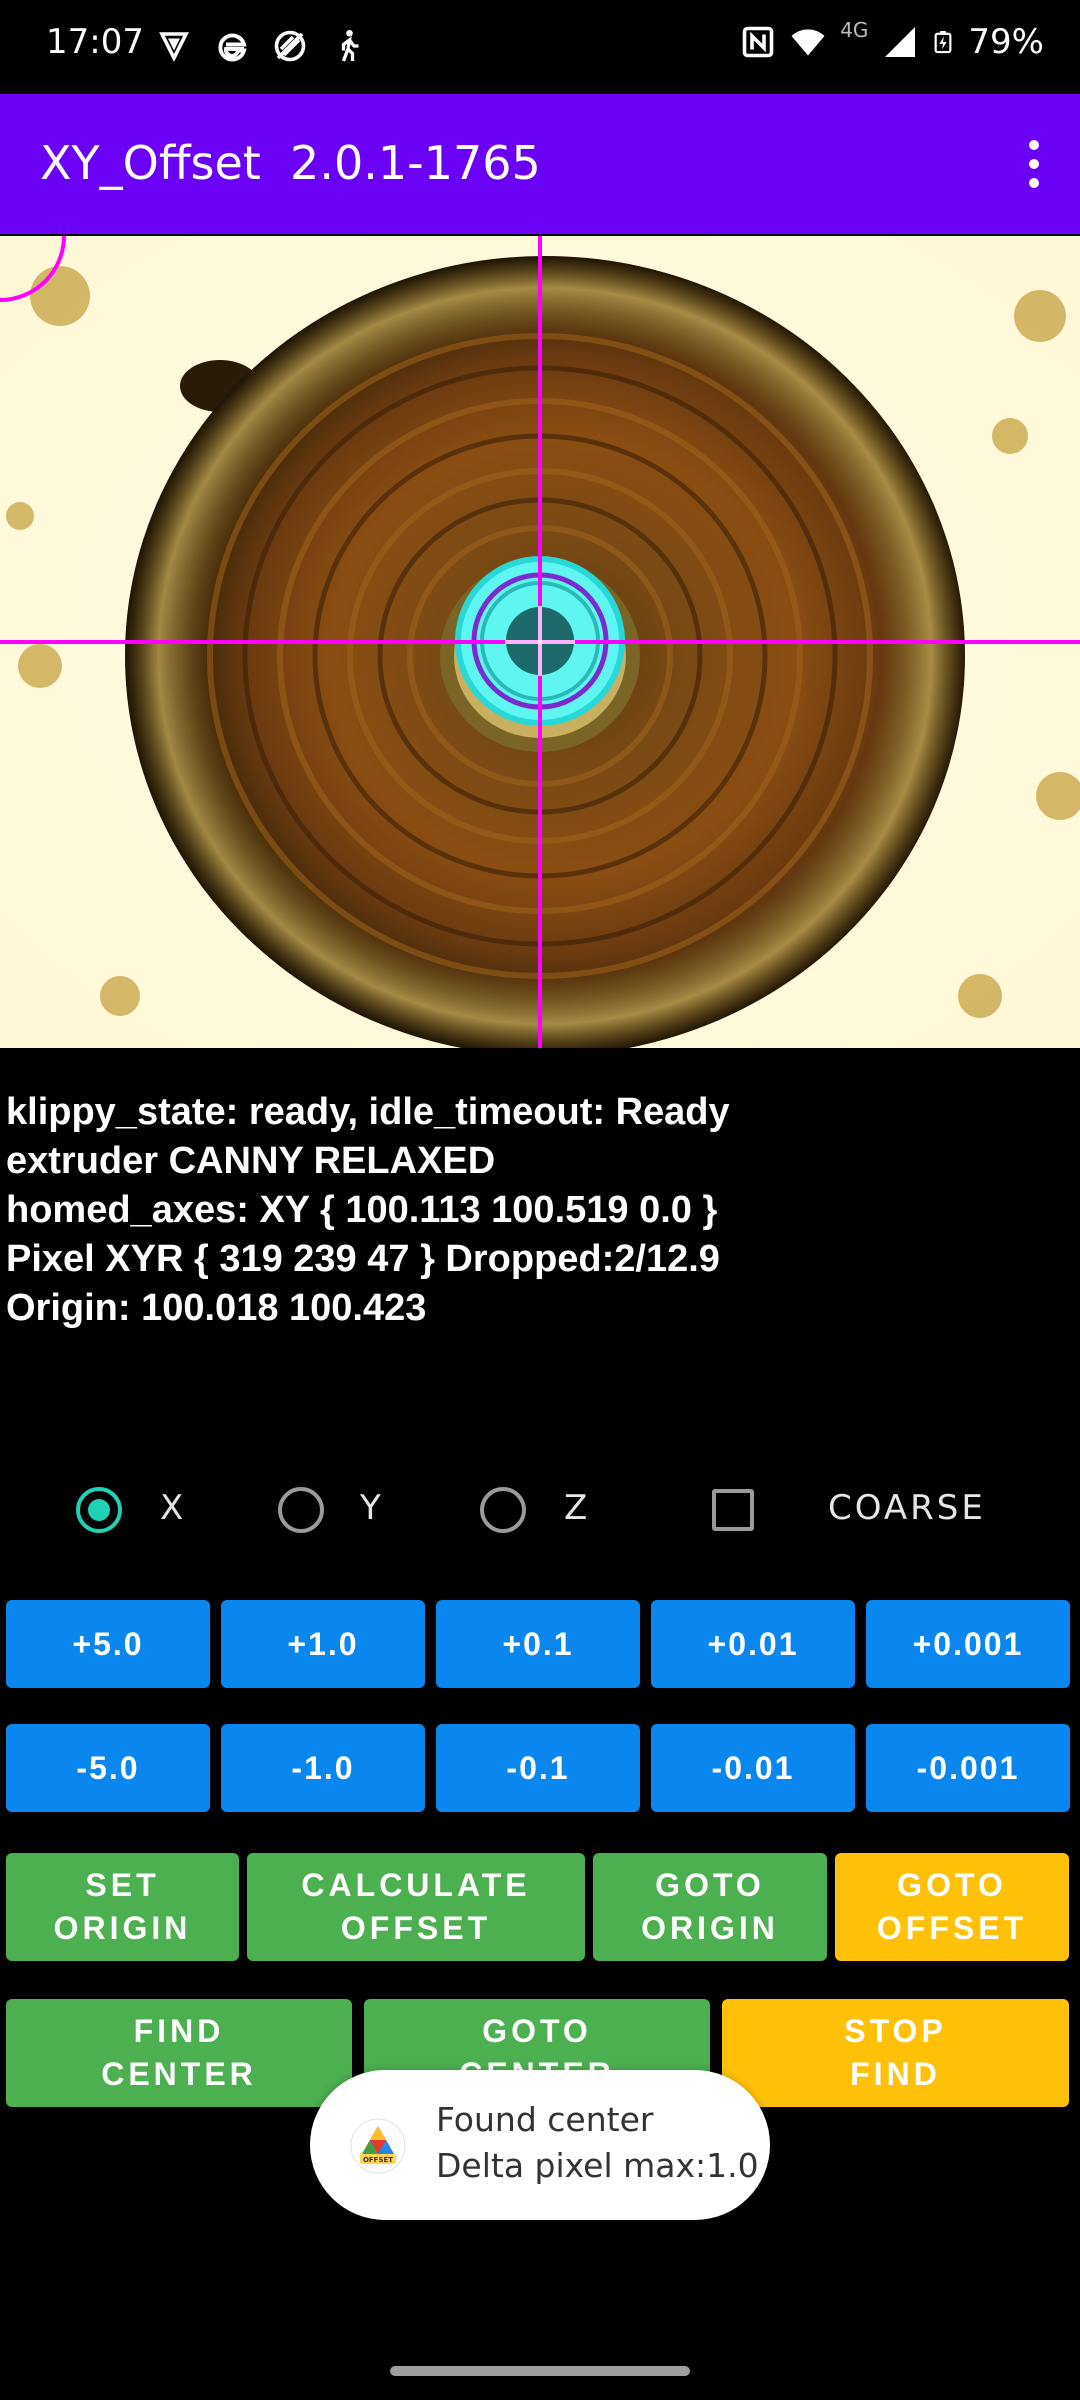 This screenshot has width=1080, height=2400. Describe the element at coordinates (540, 2145) in the screenshot. I see `toast-message: OFFSET Found center Delta pixel max:1.0` at that location.